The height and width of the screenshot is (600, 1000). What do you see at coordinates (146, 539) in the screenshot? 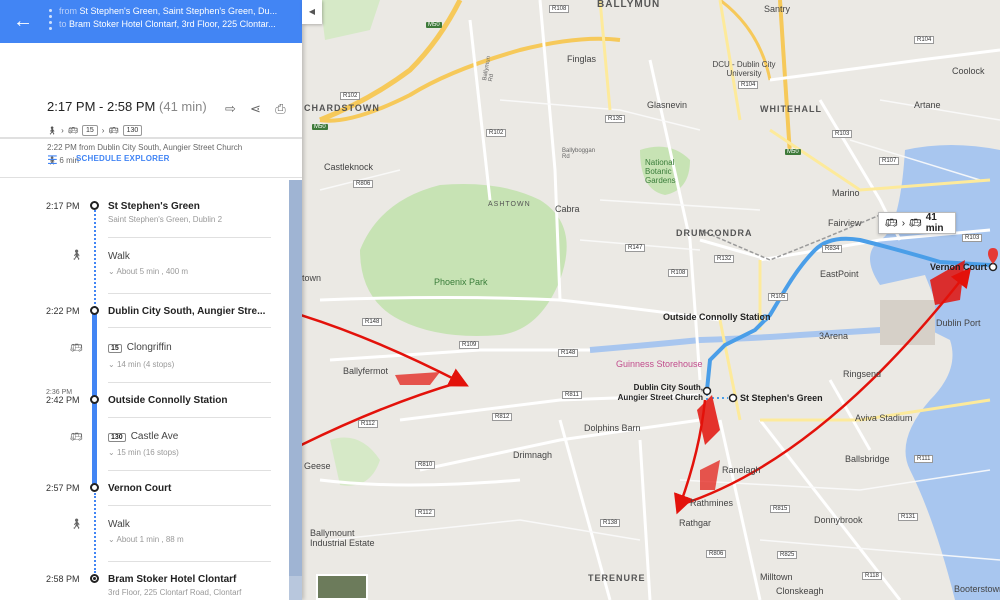
I see `step-details-toggle: ⌄ About 1 min , 88 m` at bounding box center [146, 539].